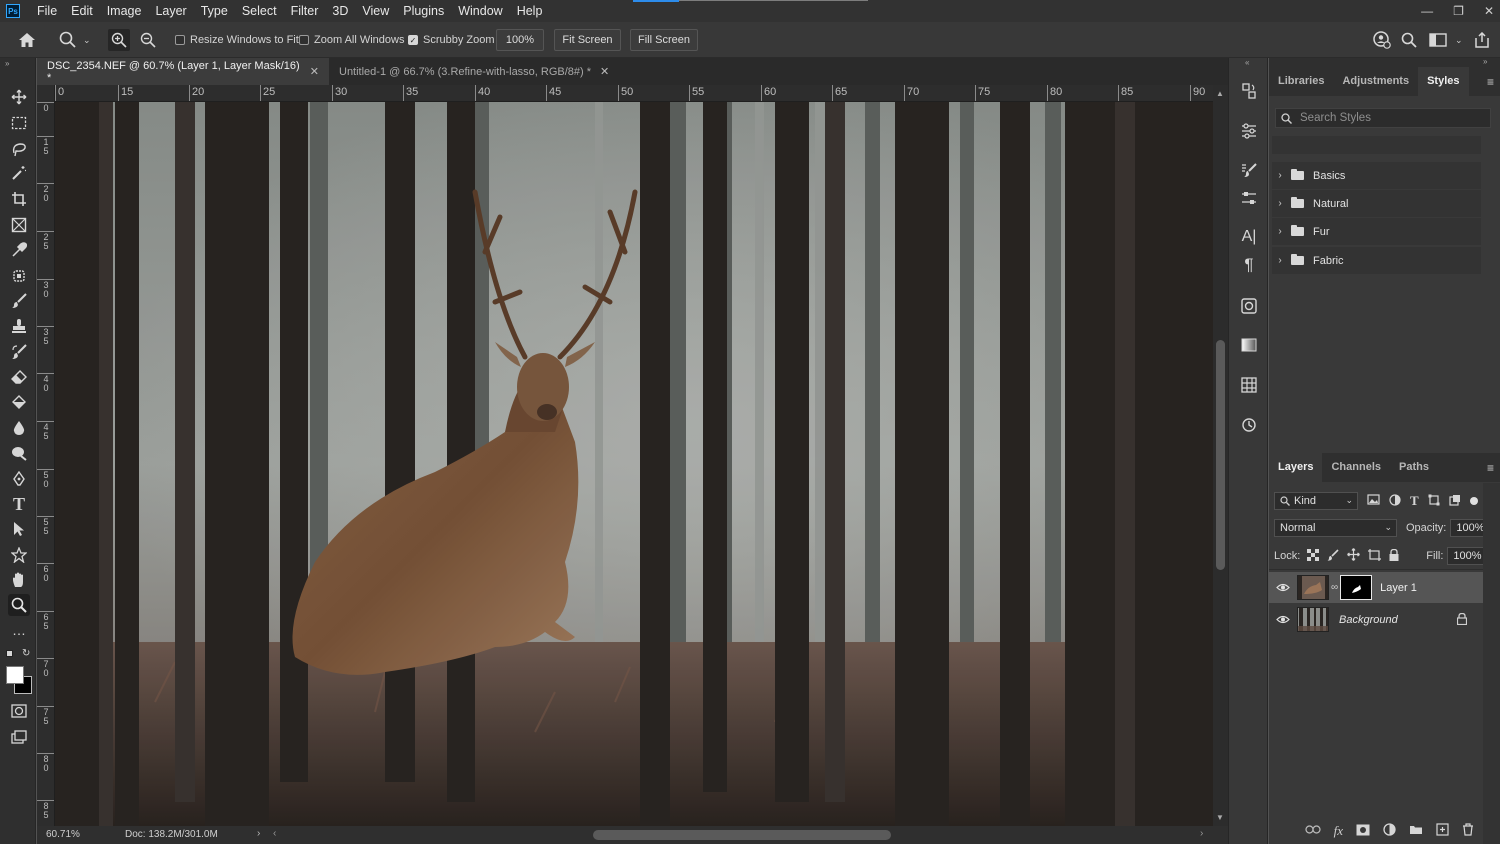 The image size is (1500, 844). I want to click on blur-tool-icon, so click(19, 428).